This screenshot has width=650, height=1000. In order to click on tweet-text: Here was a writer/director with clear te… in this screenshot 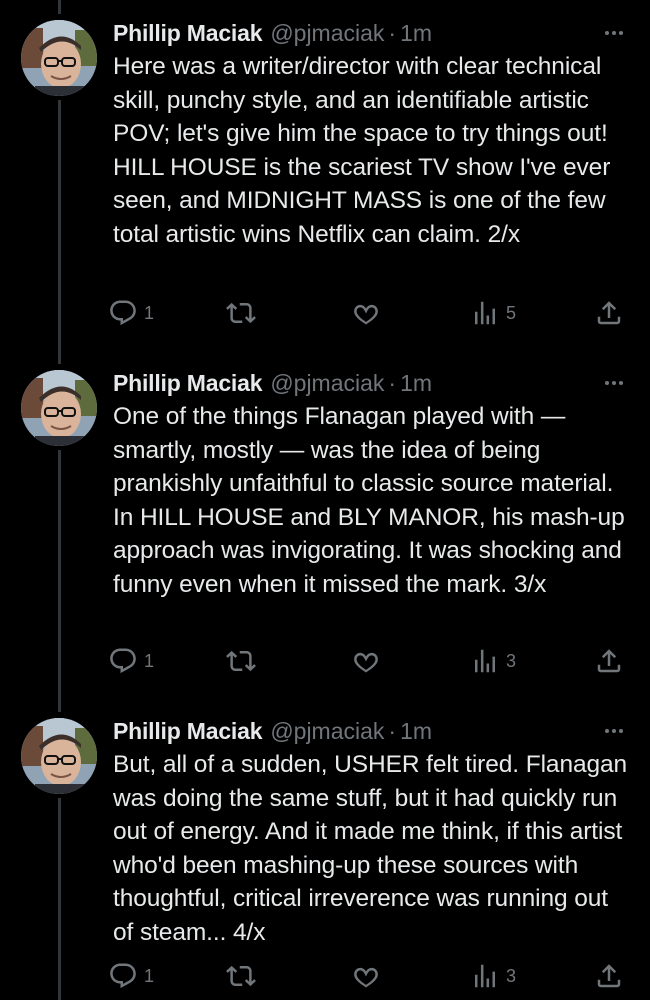, I will do `click(362, 150)`.